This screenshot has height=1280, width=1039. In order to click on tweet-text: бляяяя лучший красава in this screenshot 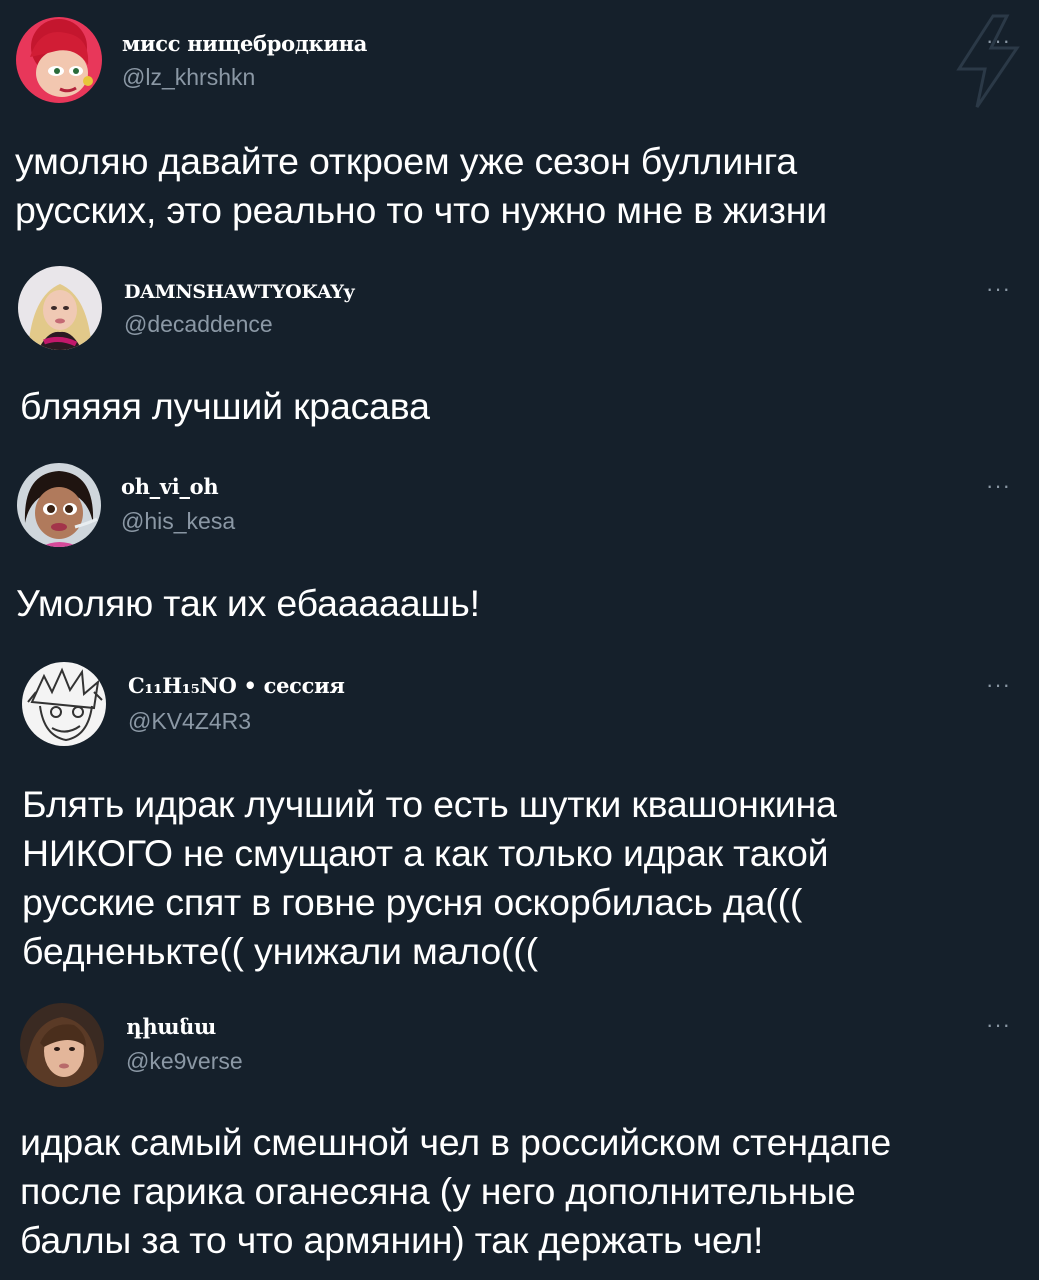, I will do `click(225, 406)`.